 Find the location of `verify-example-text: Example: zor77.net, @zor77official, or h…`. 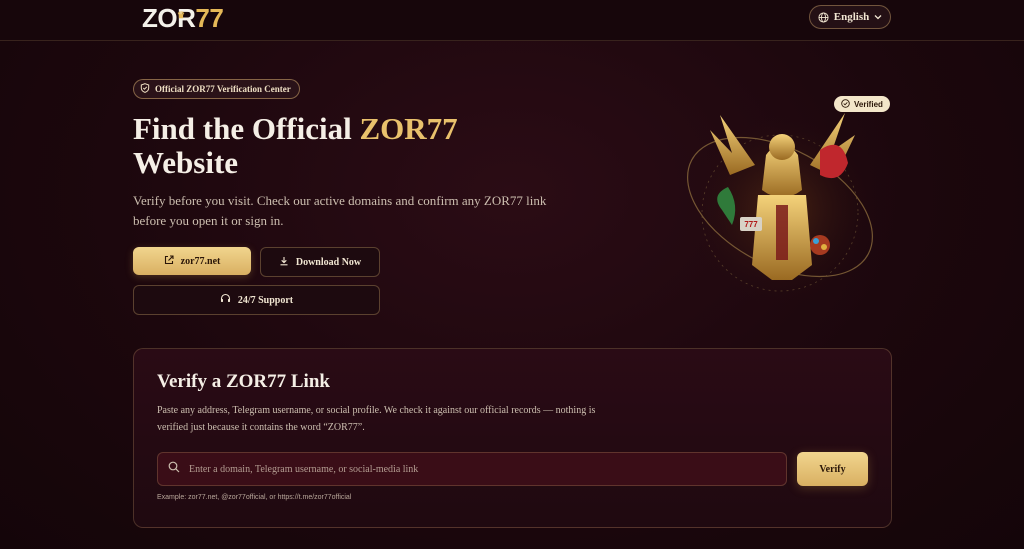

verify-example-text: Example: zor77.net, @zor77official, or h… is located at coordinates (254, 497).